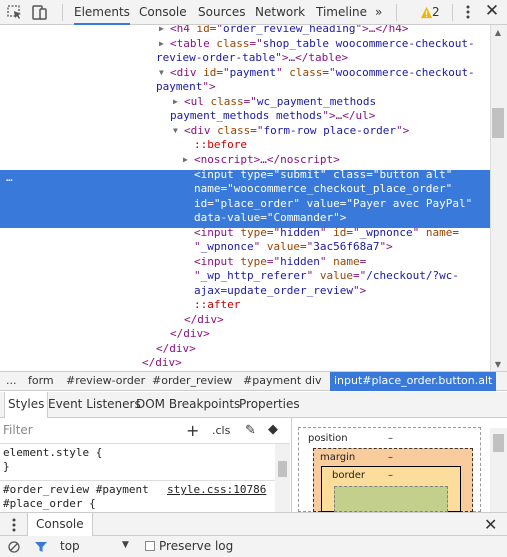 The width and height of the screenshot is (507, 557). Describe the element at coordinates (227, 101) in the screenshot. I see `dom-token: class` at that location.